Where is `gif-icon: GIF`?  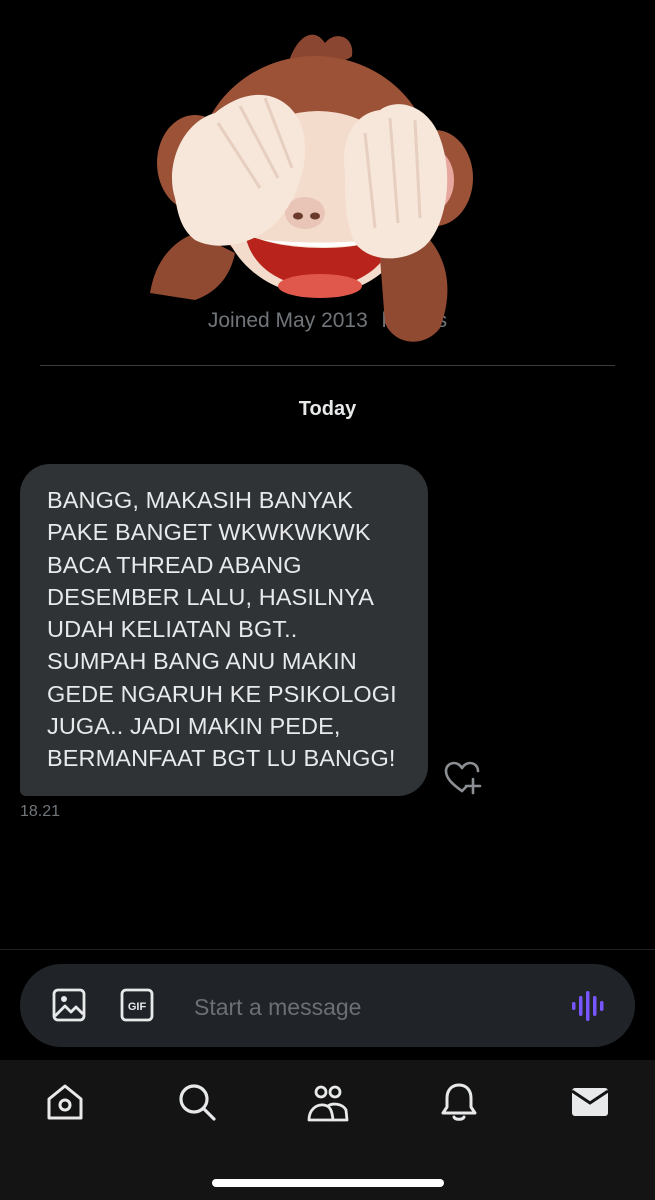
gif-icon: GIF is located at coordinates (137, 1005).